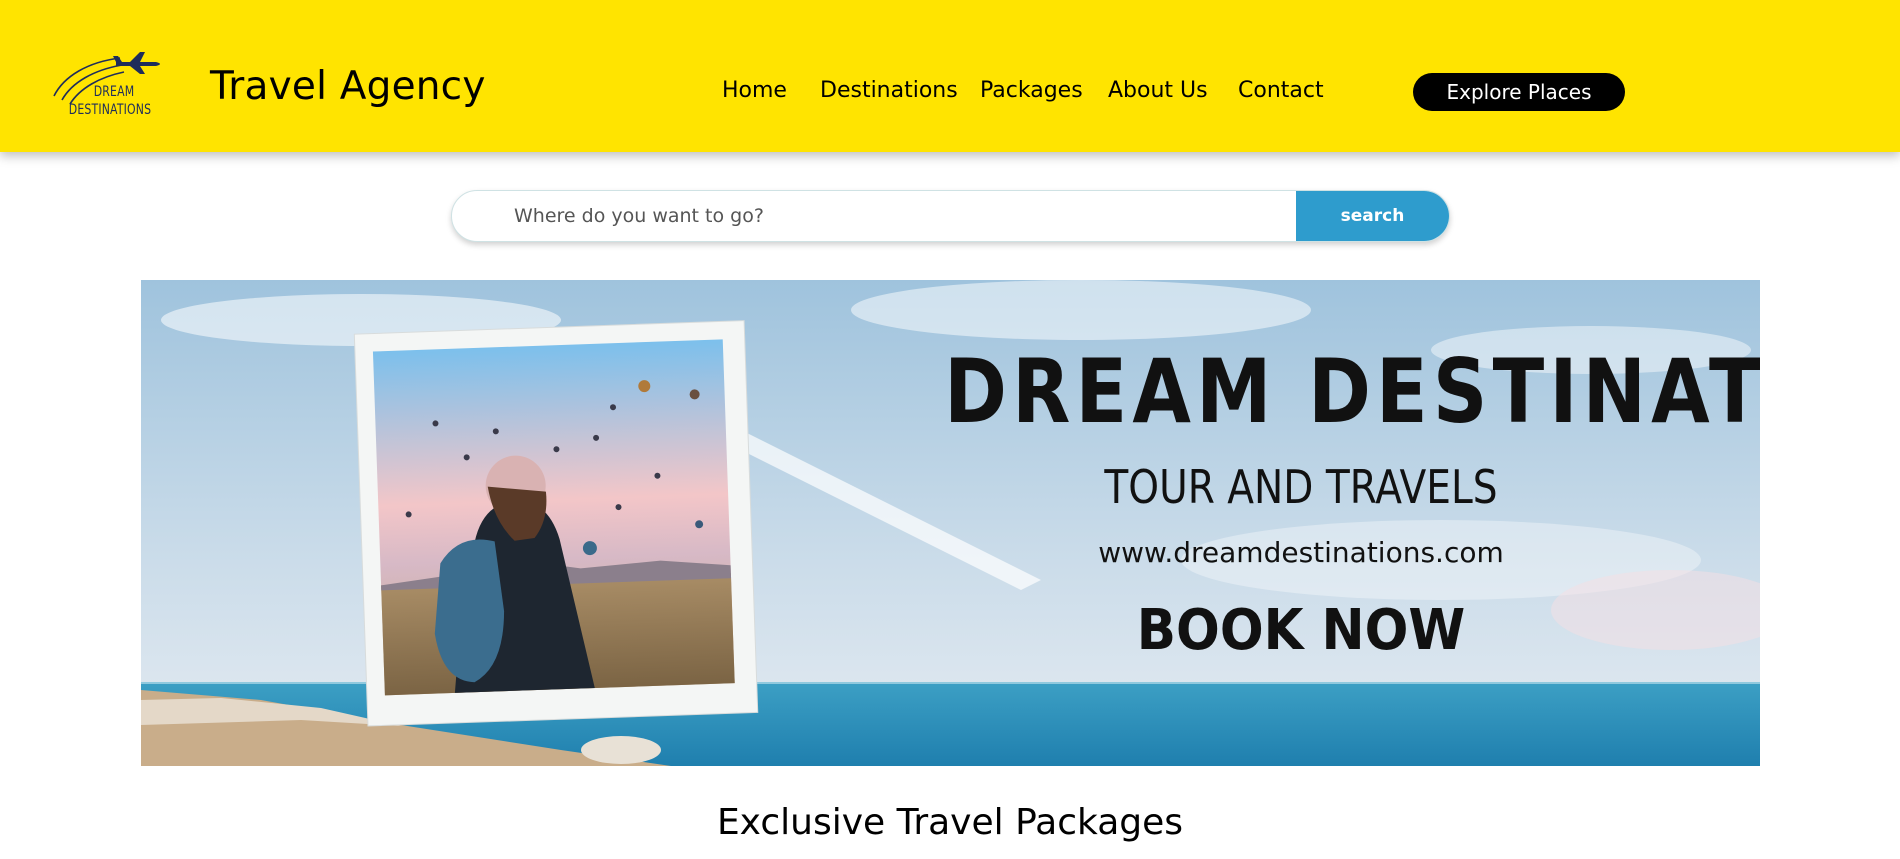 The height and width of the screenshot is (859, 1900). What do you see at coordinates (1301, 630) in the screenshot?
I see `banner-book-now: BOOK NOW` at bounding box center [1301, 630].